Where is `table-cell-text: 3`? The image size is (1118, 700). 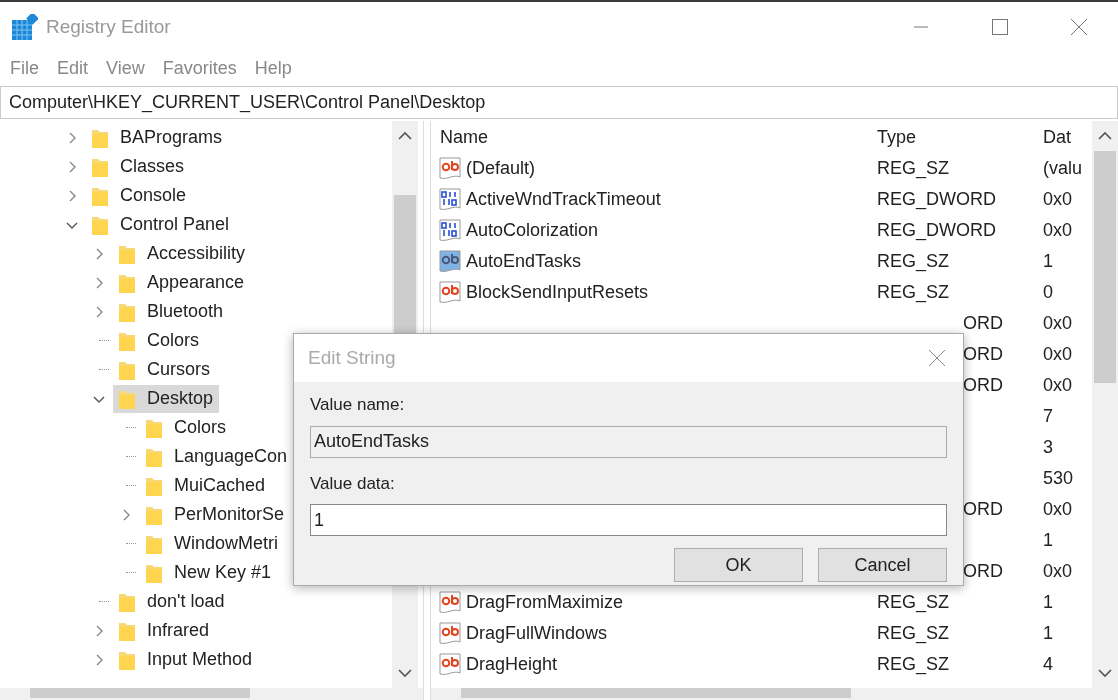
table-cell-text: 3 is located at coordinates (1048, 447).